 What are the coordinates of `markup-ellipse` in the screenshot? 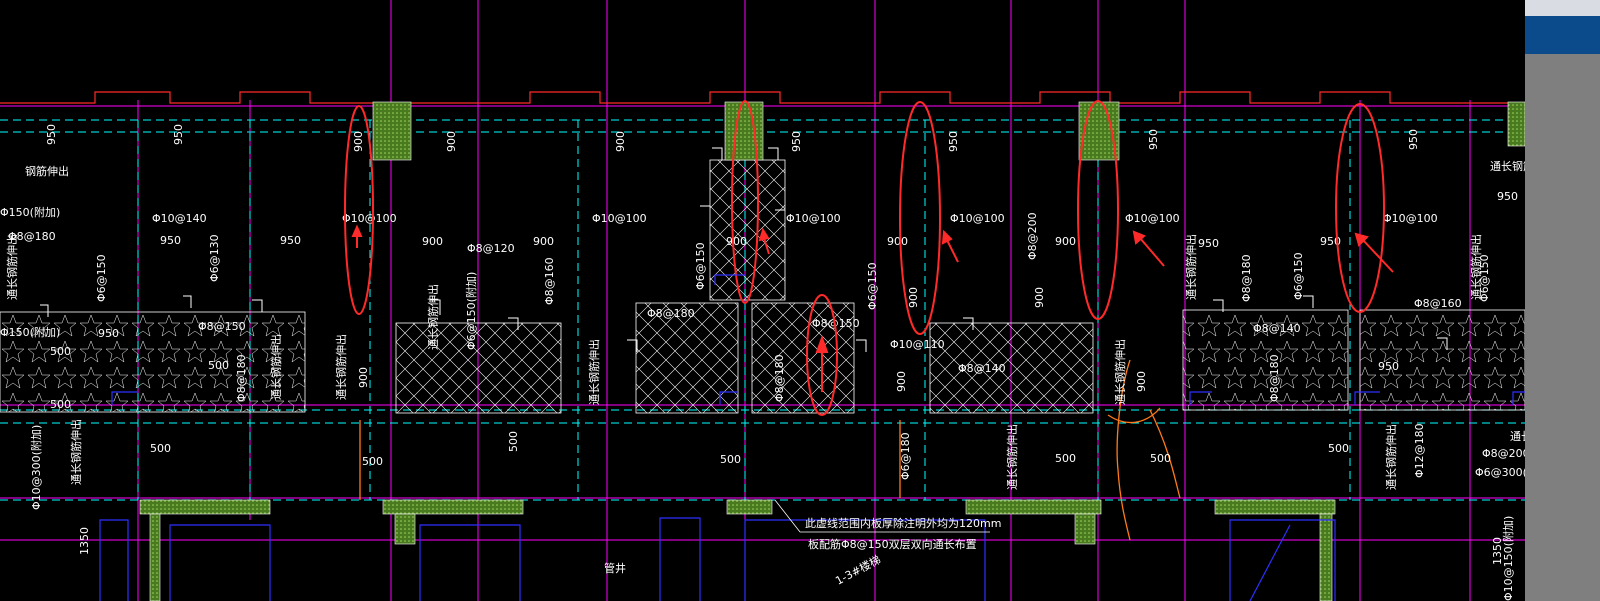 It's located at (920, 218).